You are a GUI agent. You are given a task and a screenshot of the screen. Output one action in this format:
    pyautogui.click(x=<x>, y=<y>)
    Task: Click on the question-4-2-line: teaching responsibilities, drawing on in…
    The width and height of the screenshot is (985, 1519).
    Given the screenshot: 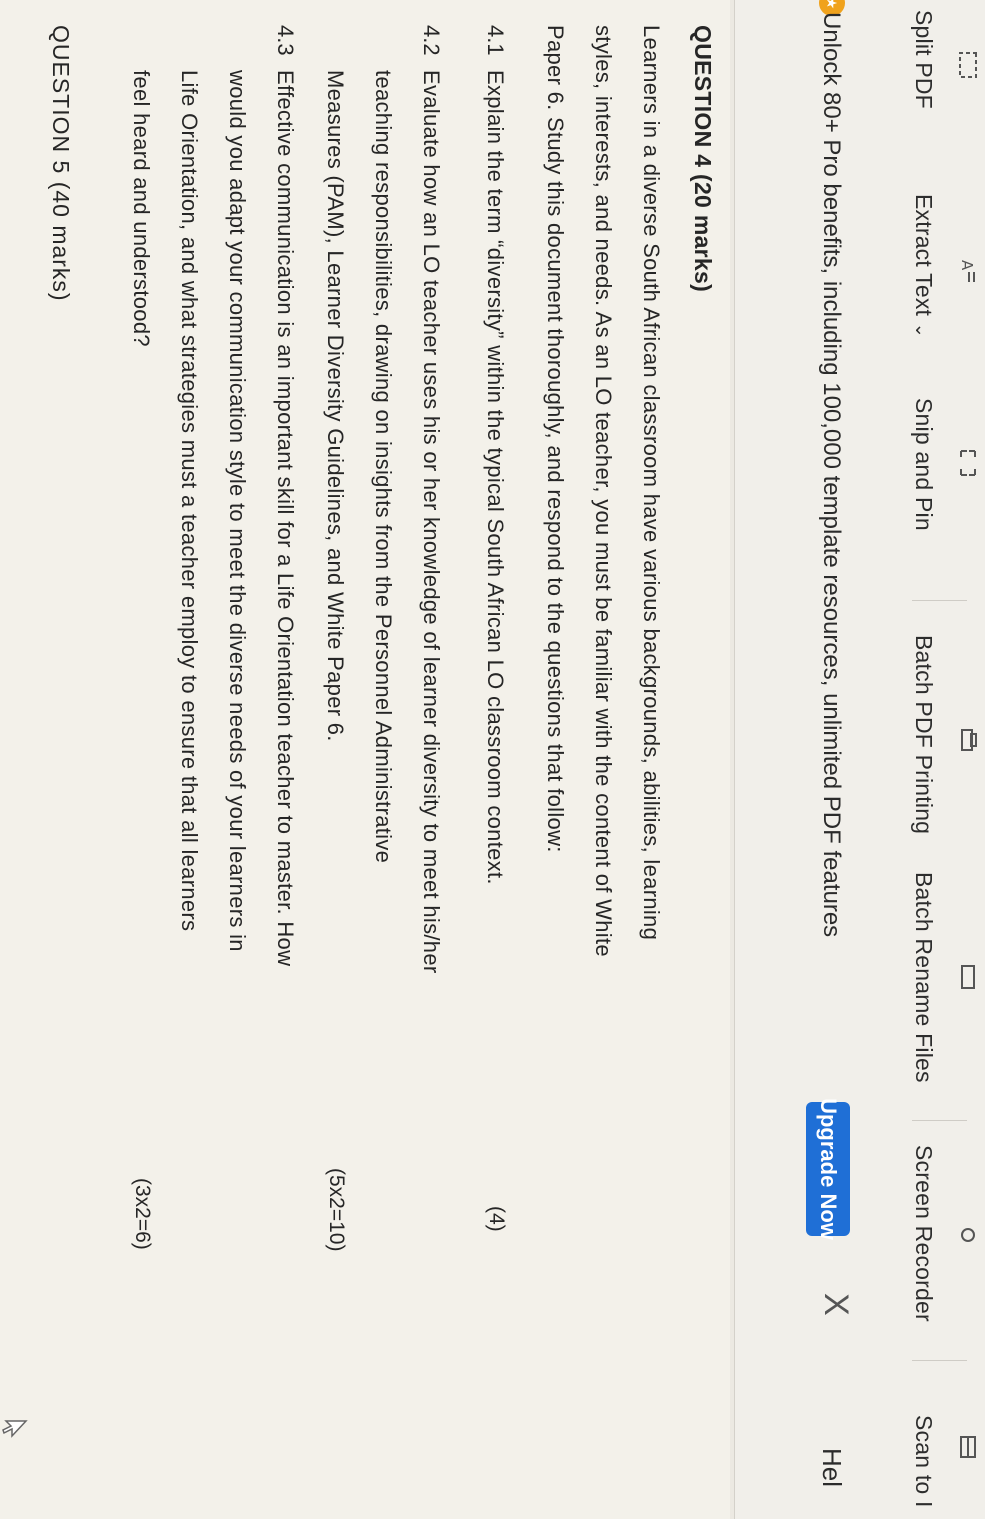 What is the action you would take?
    pyautogui.click(x=383, y=467)
    